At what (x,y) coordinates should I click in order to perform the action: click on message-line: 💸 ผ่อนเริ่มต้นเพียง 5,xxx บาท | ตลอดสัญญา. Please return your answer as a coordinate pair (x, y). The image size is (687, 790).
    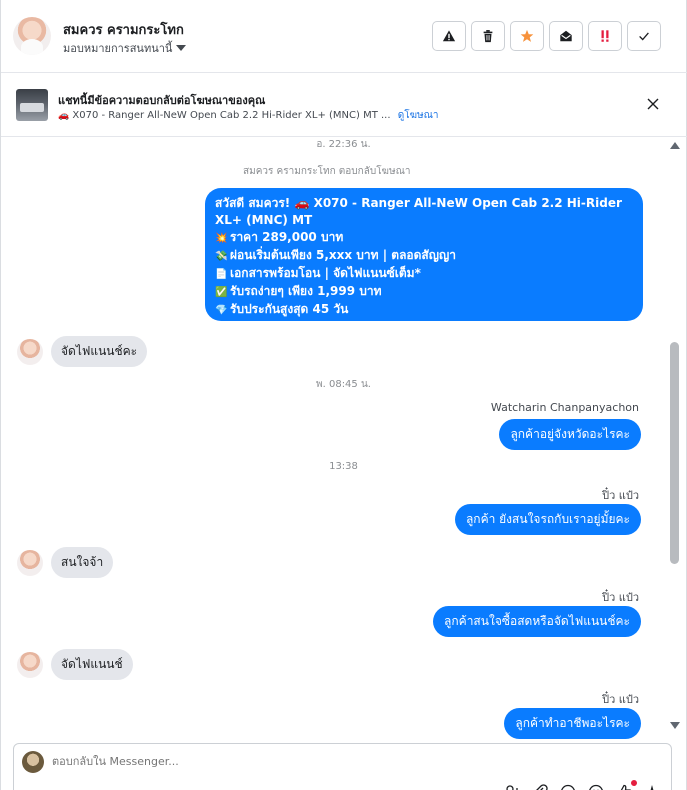
    Looking at the image, I should click on (424, 256).